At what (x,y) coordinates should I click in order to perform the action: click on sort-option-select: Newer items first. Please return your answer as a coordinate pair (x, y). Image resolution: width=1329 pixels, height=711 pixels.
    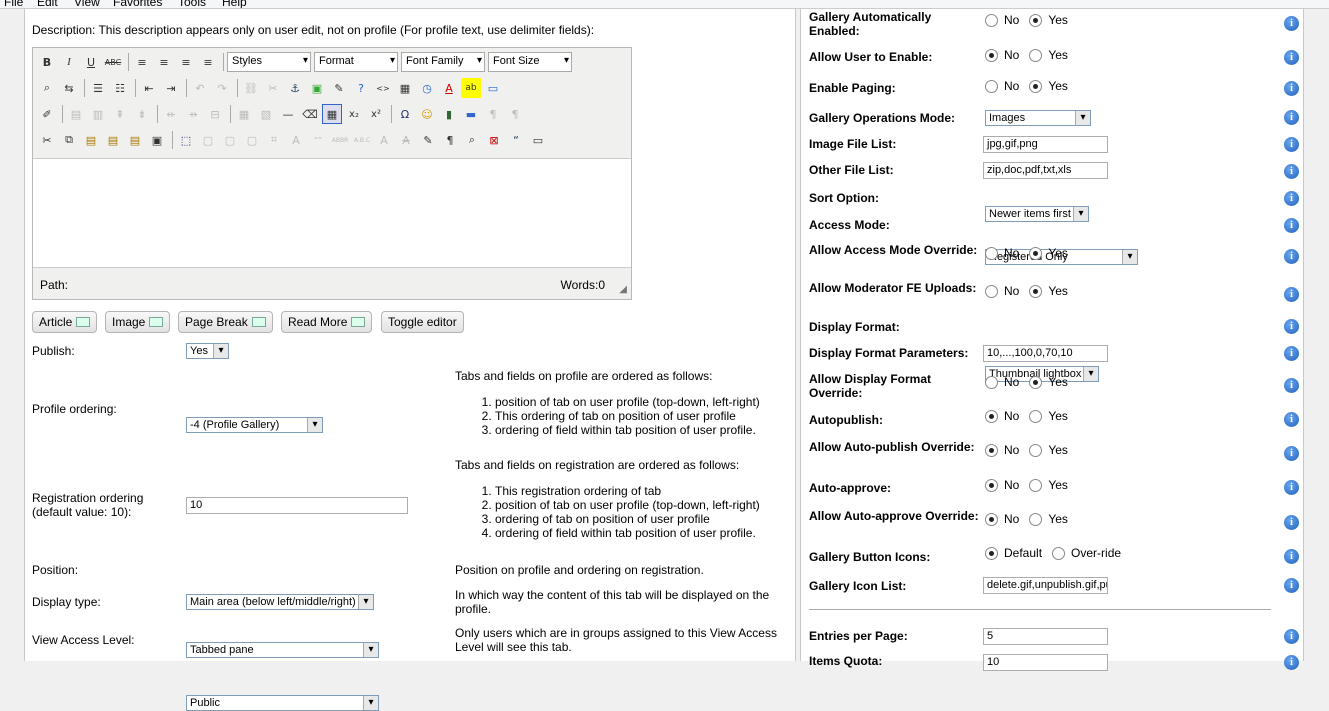
    Looking at the image, I should click on (1037, 214).